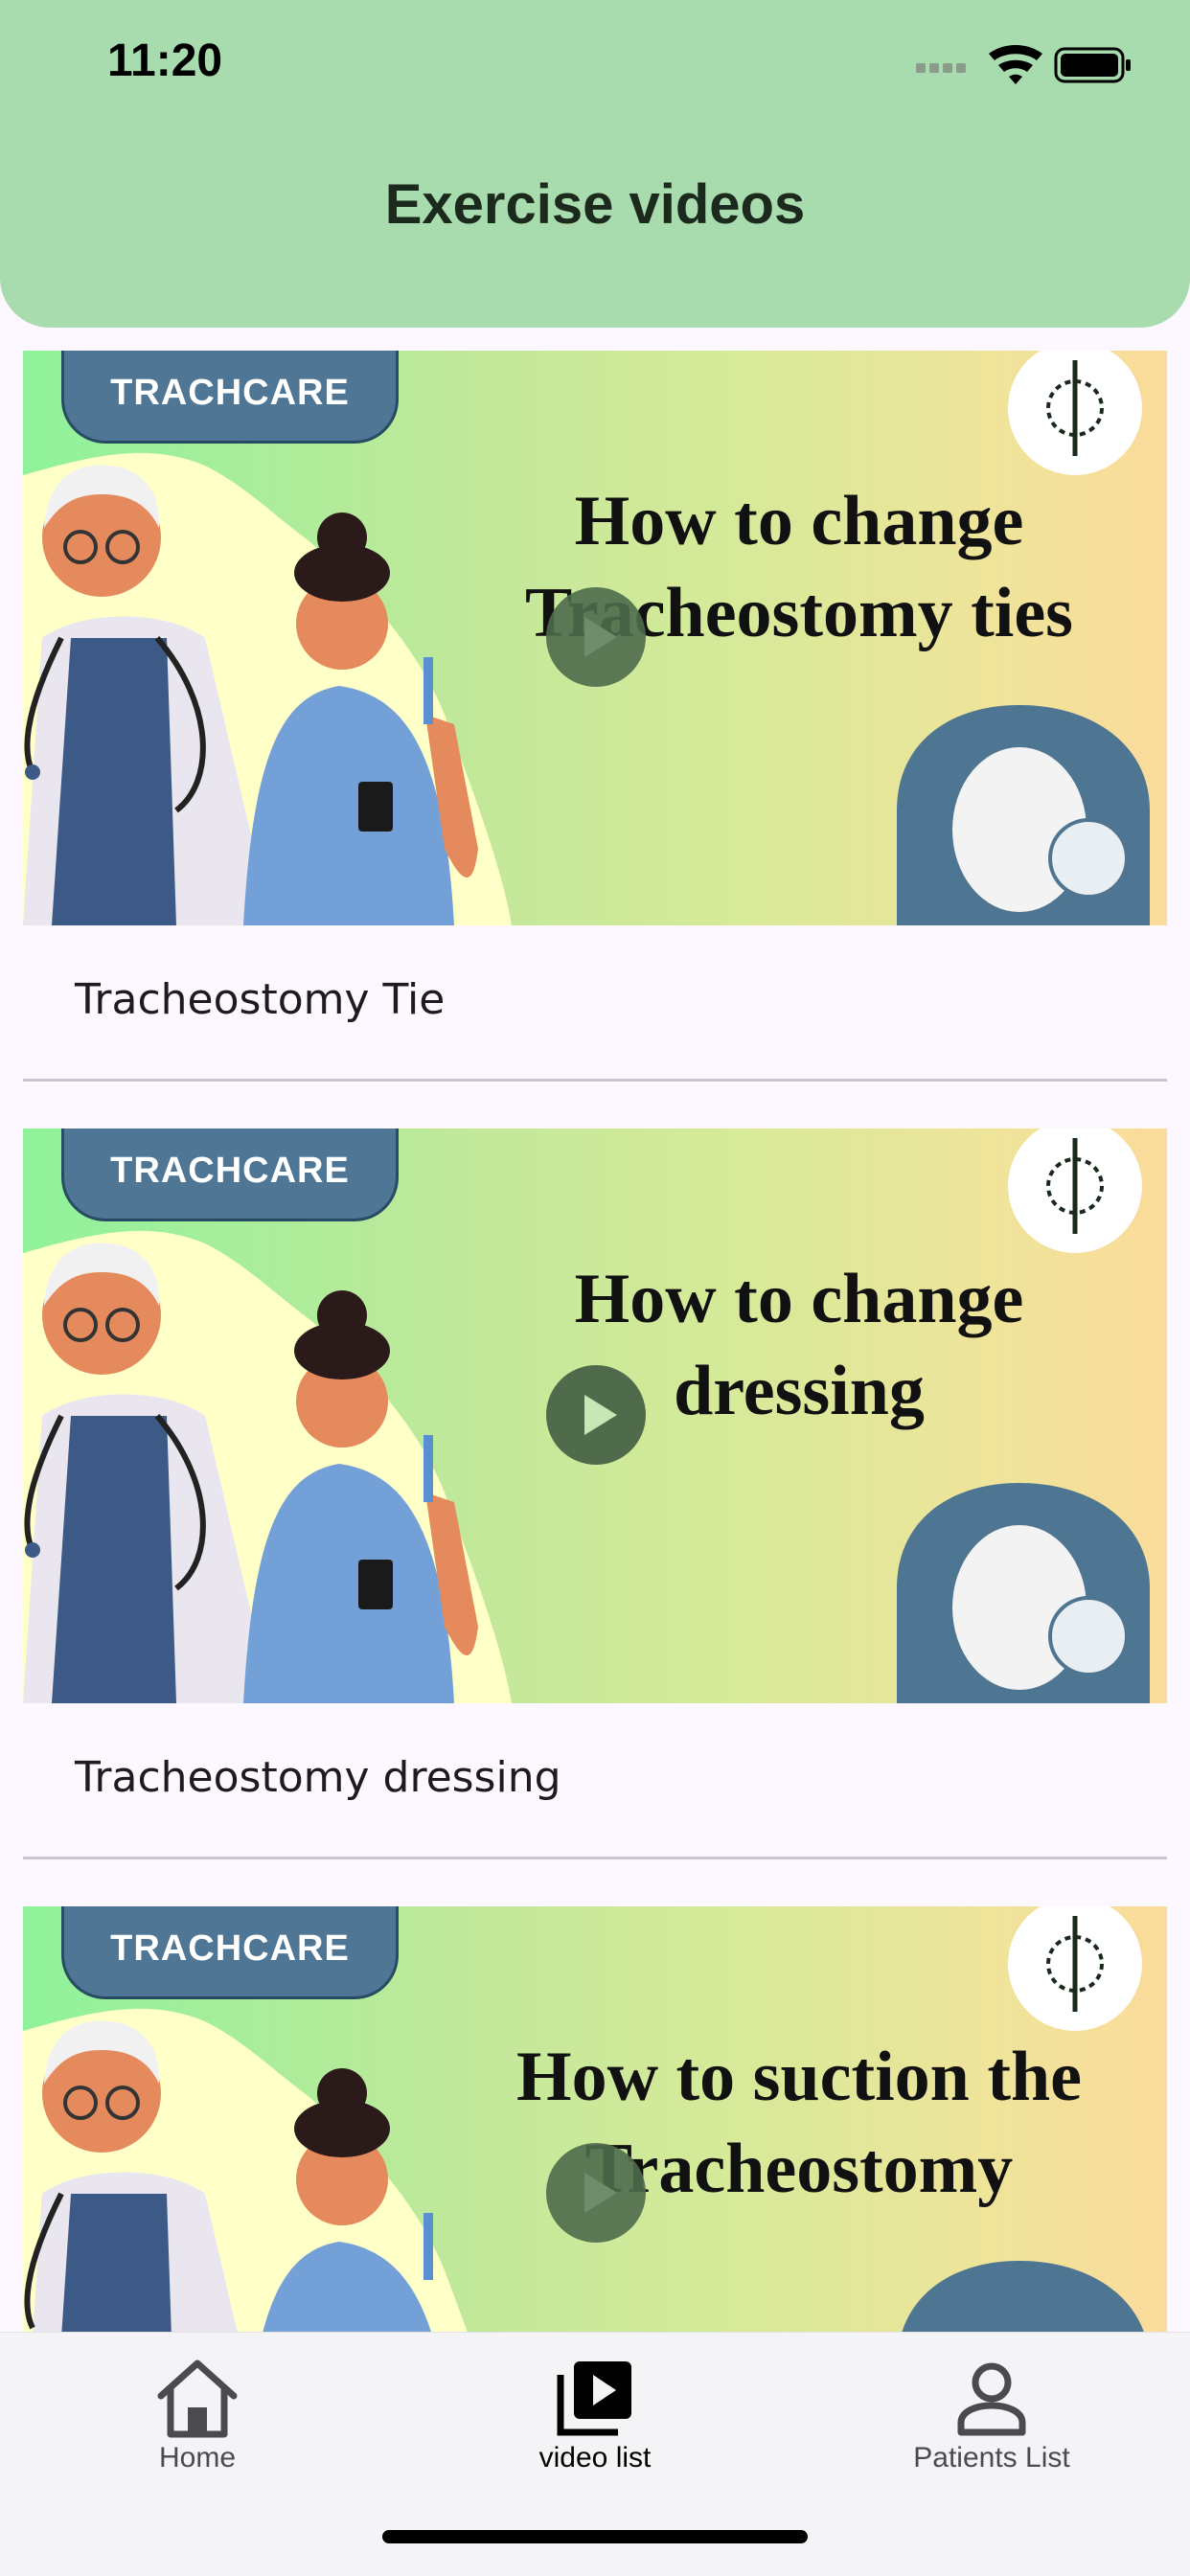 The width and height of the screenshot is (1190, 2576). Describe the element at coordinates (595, 2458) in the screenshot. I see `tab-label: video list` at that location.